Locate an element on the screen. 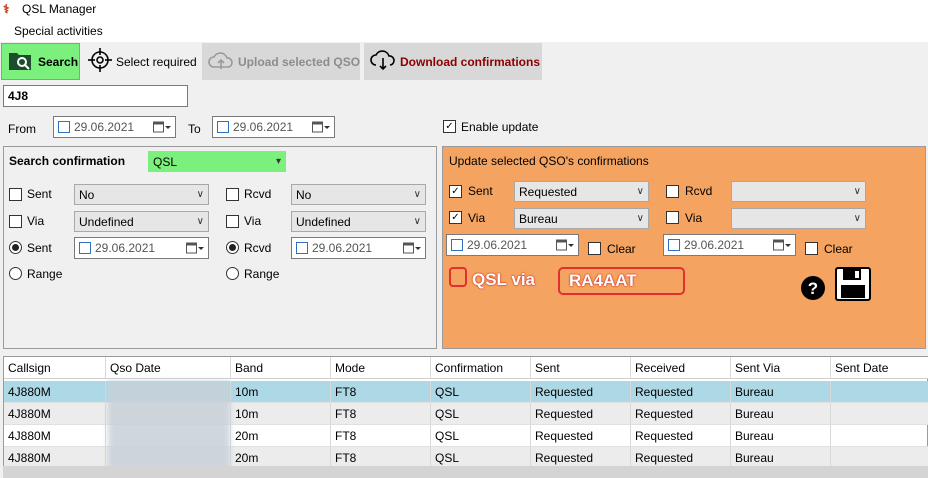  enable-update-checkbox: ✓ is located at coordinates (449, 126).